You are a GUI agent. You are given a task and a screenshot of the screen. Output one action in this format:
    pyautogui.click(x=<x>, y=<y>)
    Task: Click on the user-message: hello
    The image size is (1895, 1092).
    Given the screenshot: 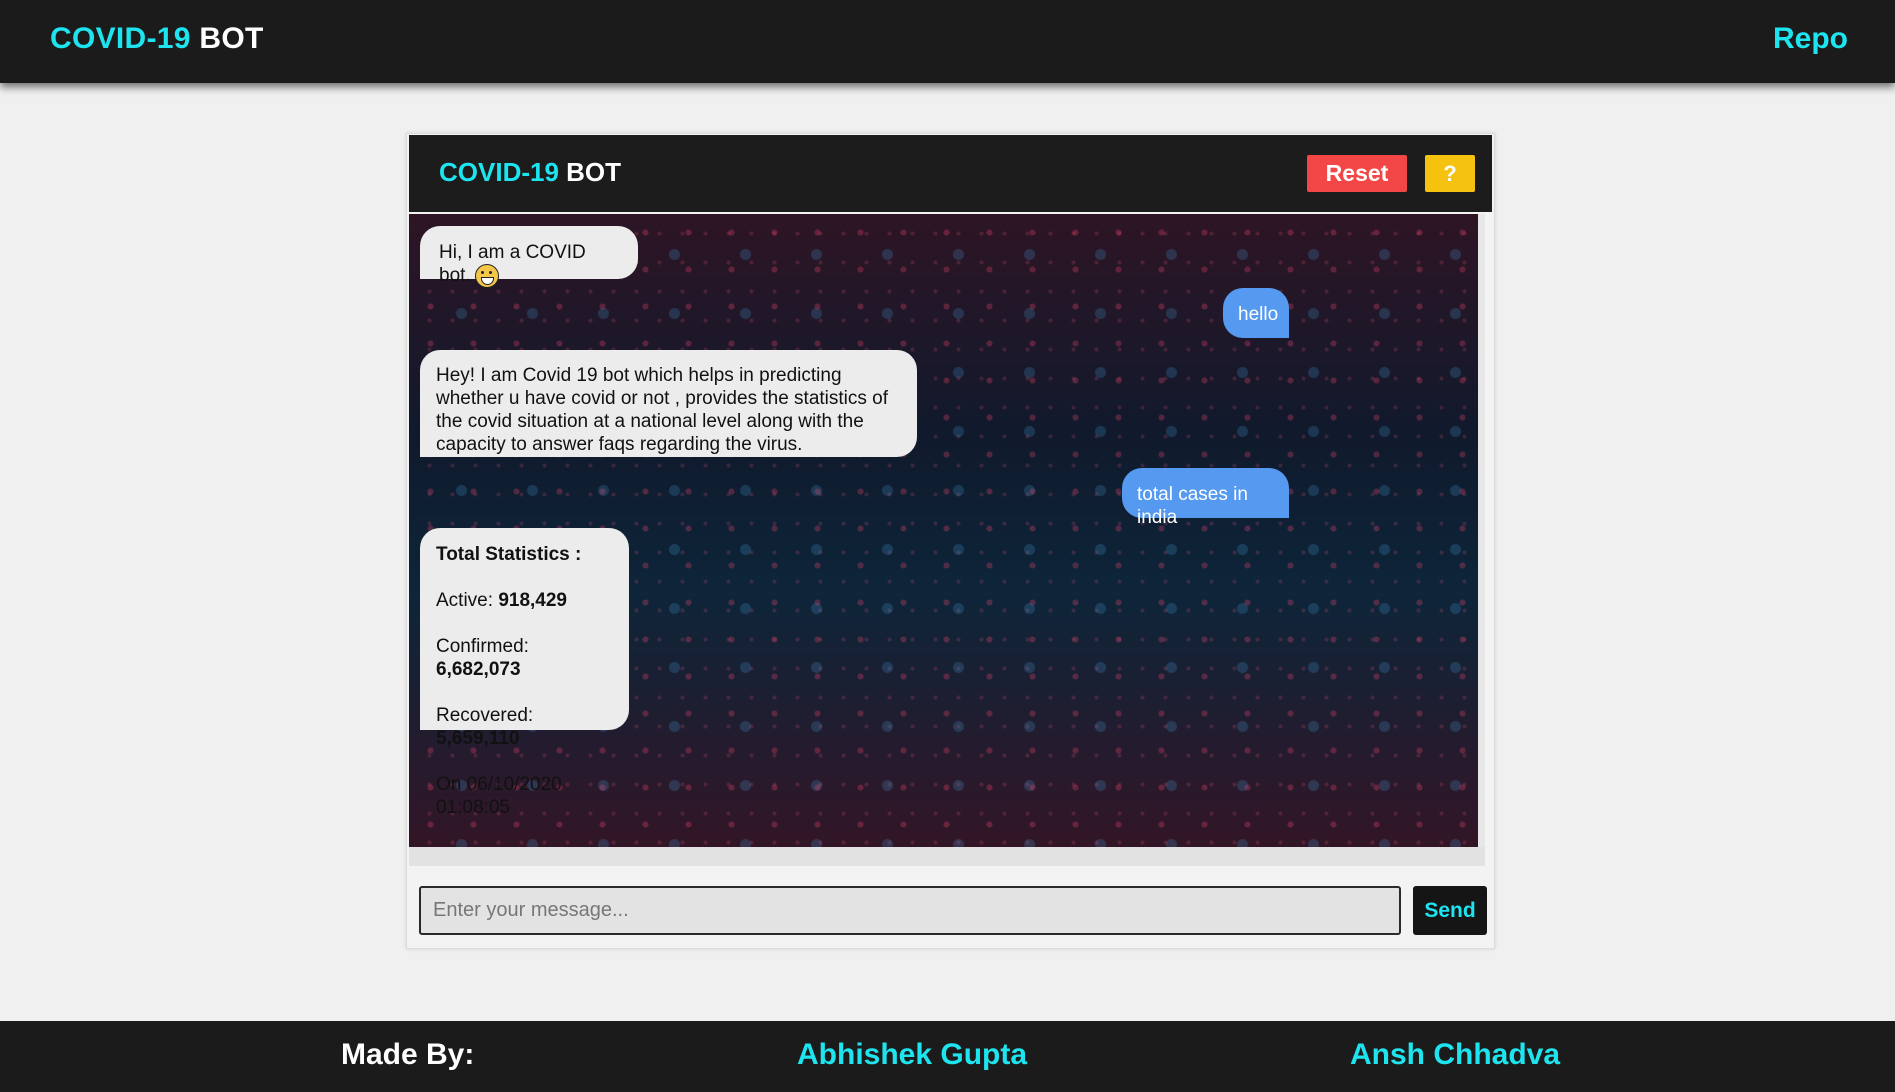 What is the action you would take?
    pyautogui.click(x=1256, y=313)
    